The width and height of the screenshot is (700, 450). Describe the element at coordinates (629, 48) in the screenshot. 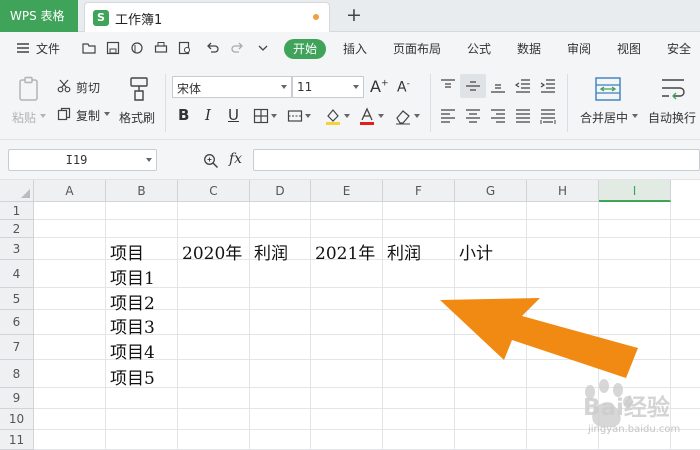

I see `tab-view: 视图` at that location.